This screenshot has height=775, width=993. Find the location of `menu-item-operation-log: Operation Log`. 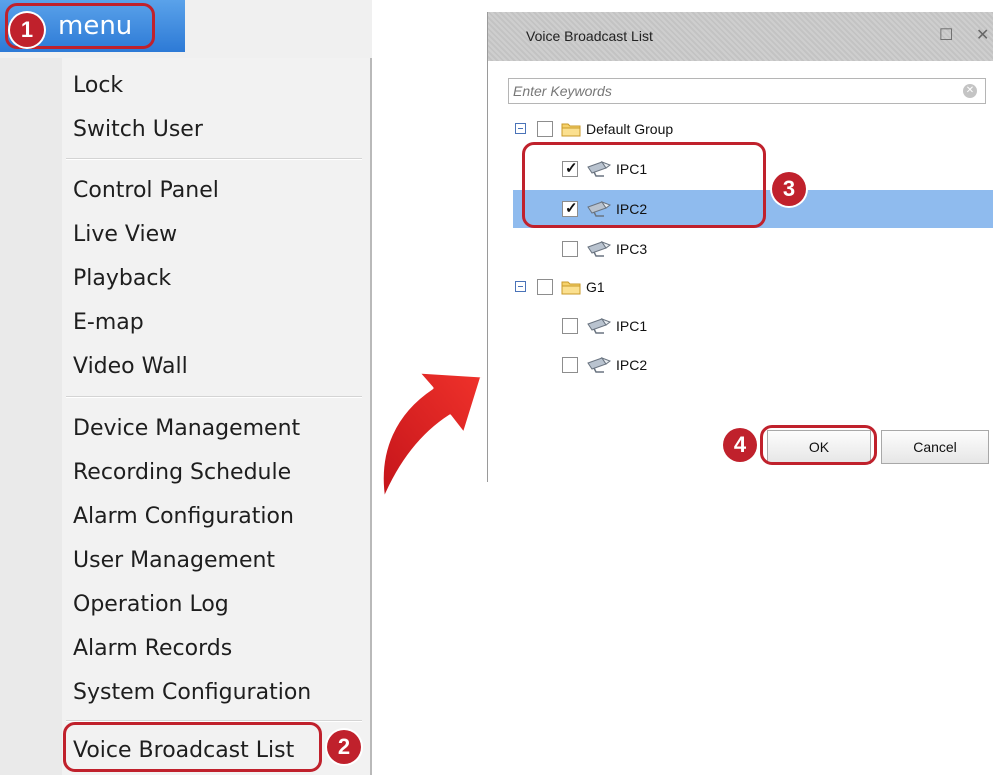

menu-item-operation-log: Operation Log is located at coordinates (151, 604).